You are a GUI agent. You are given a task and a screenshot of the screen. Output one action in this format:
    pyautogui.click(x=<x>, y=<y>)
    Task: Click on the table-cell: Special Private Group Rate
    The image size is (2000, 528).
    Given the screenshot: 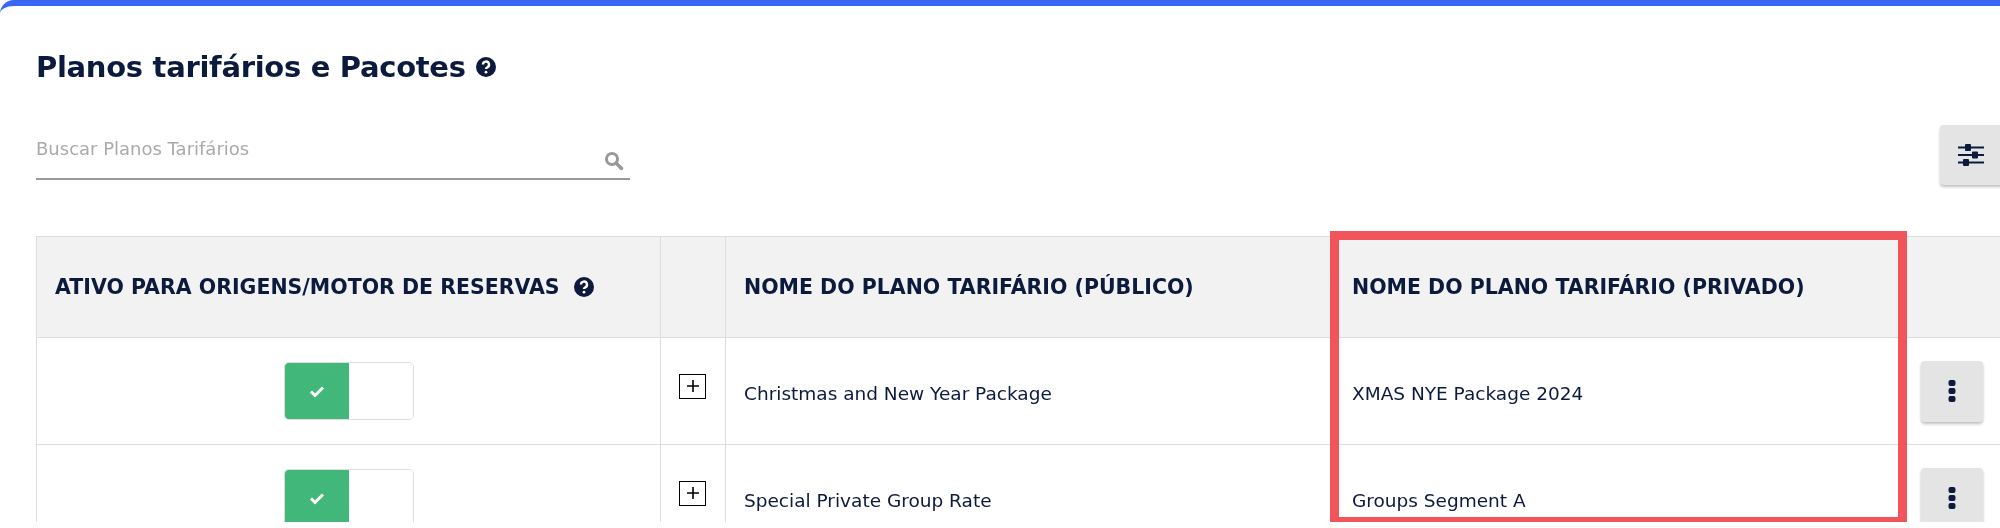 What is the action you would take?
    pyautogui.click(x=868, y=500)
    